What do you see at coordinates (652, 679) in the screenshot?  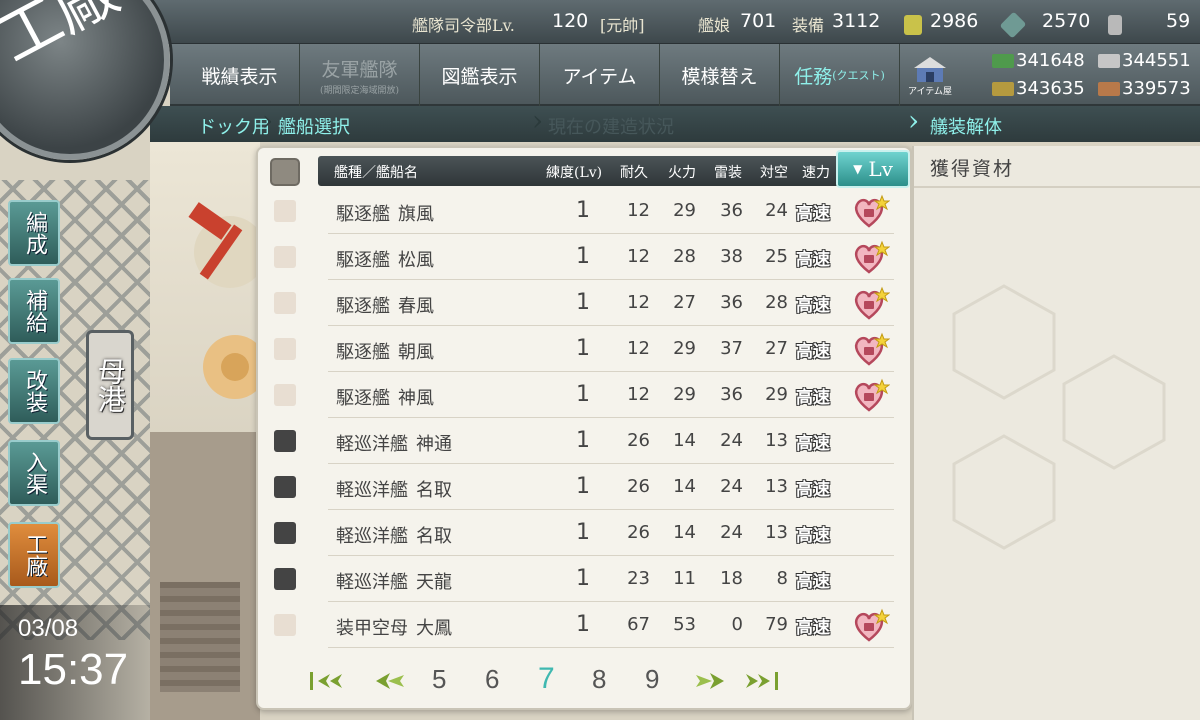 I see `page-9: 9` at bounding box center [652, 679].